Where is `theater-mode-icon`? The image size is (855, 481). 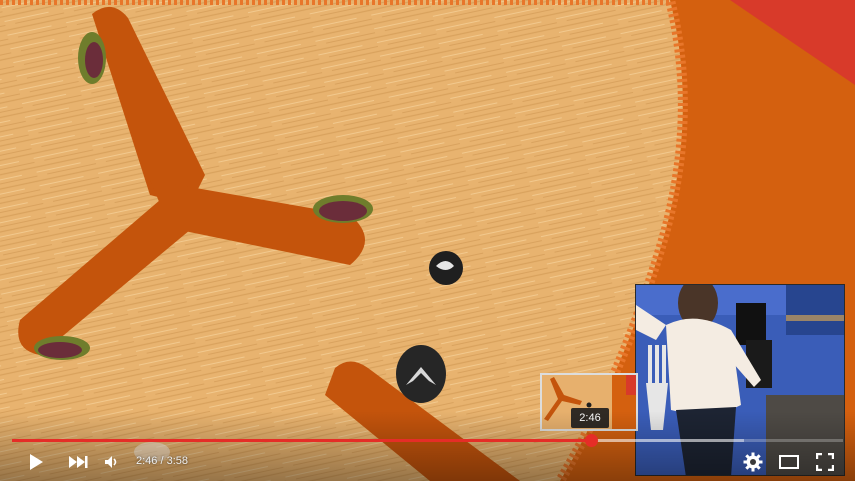
theater-mode-icon is located at coordinates (789, 462).